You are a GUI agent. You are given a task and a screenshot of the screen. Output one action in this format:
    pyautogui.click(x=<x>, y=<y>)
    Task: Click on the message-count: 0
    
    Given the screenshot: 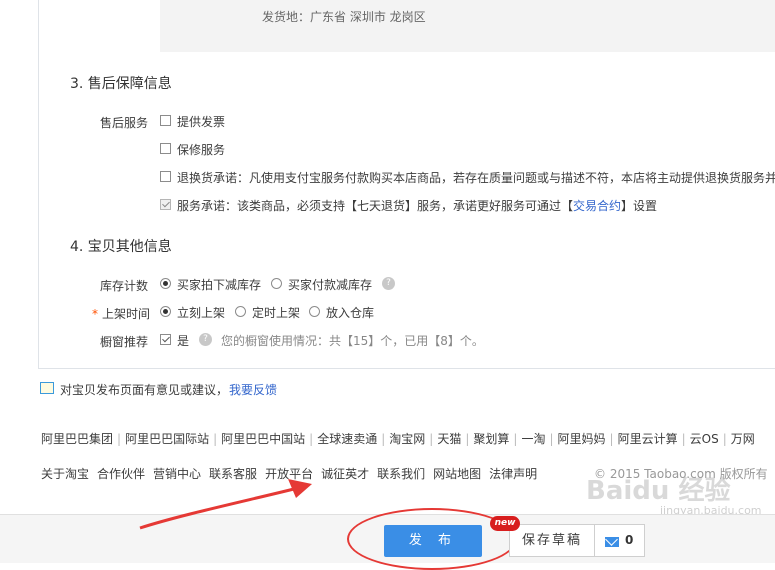 What is the action you would take?
    pyautogui.click(x=629, y=540)
    